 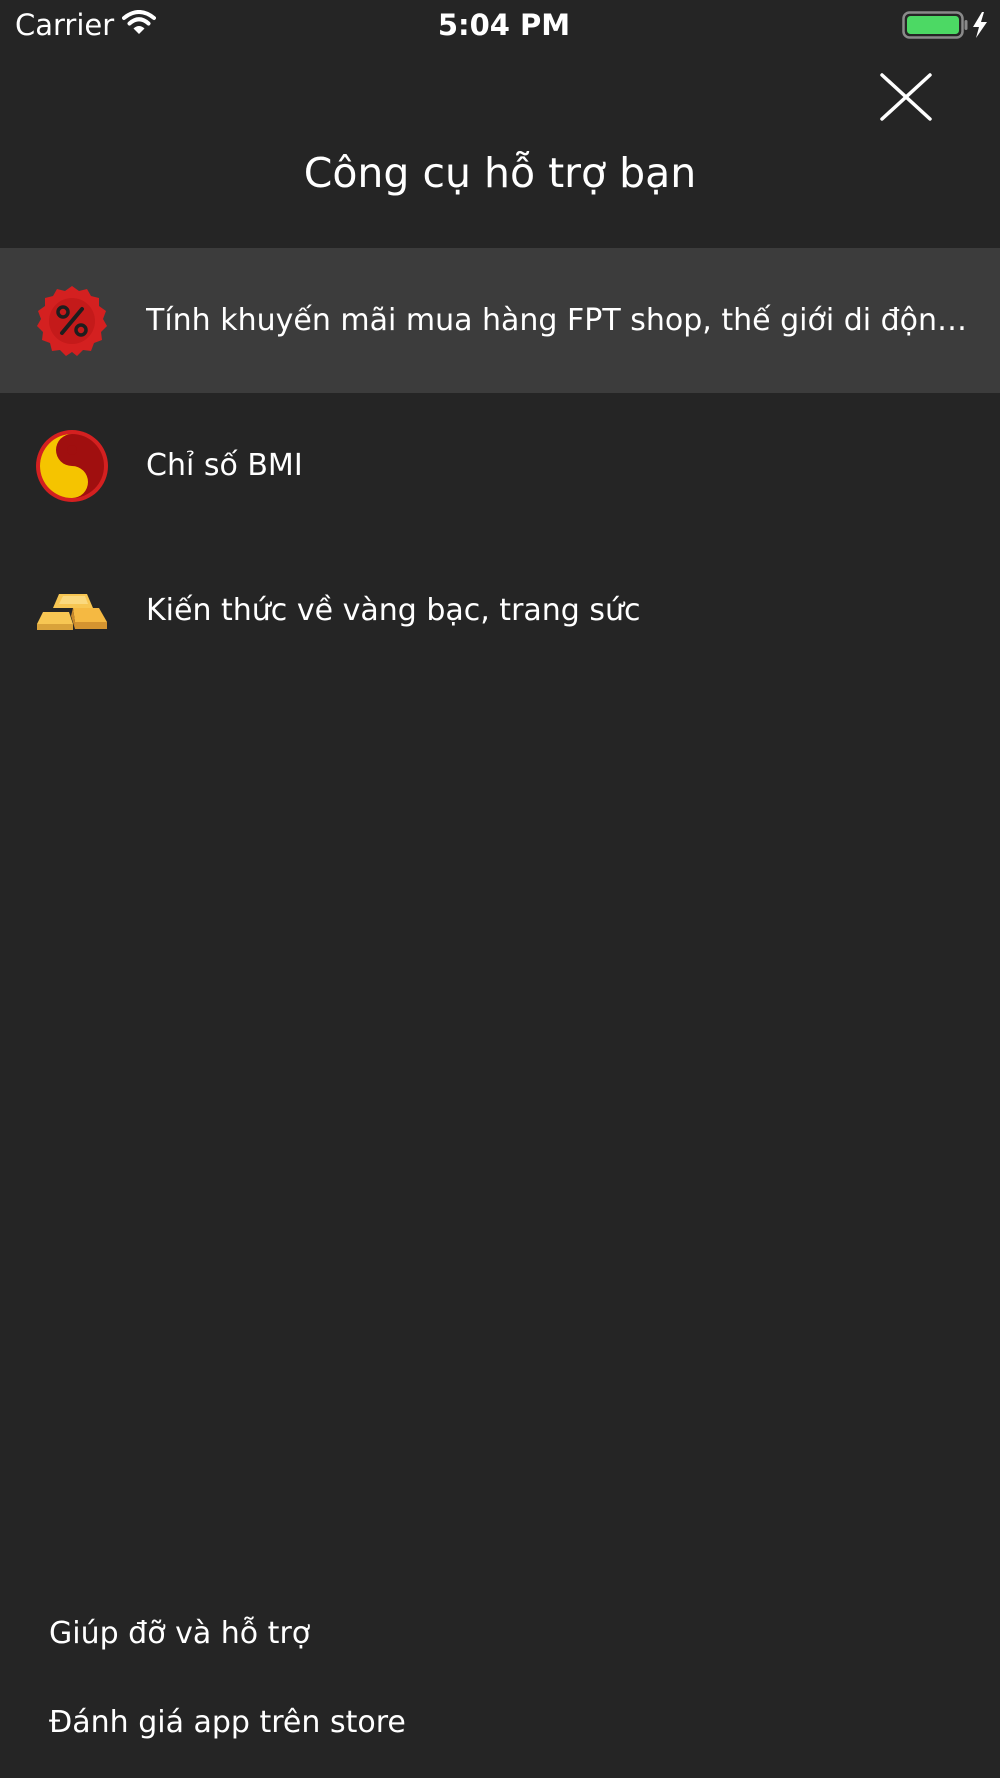 I want to click on battery-icon, so click(x=946, y=27).